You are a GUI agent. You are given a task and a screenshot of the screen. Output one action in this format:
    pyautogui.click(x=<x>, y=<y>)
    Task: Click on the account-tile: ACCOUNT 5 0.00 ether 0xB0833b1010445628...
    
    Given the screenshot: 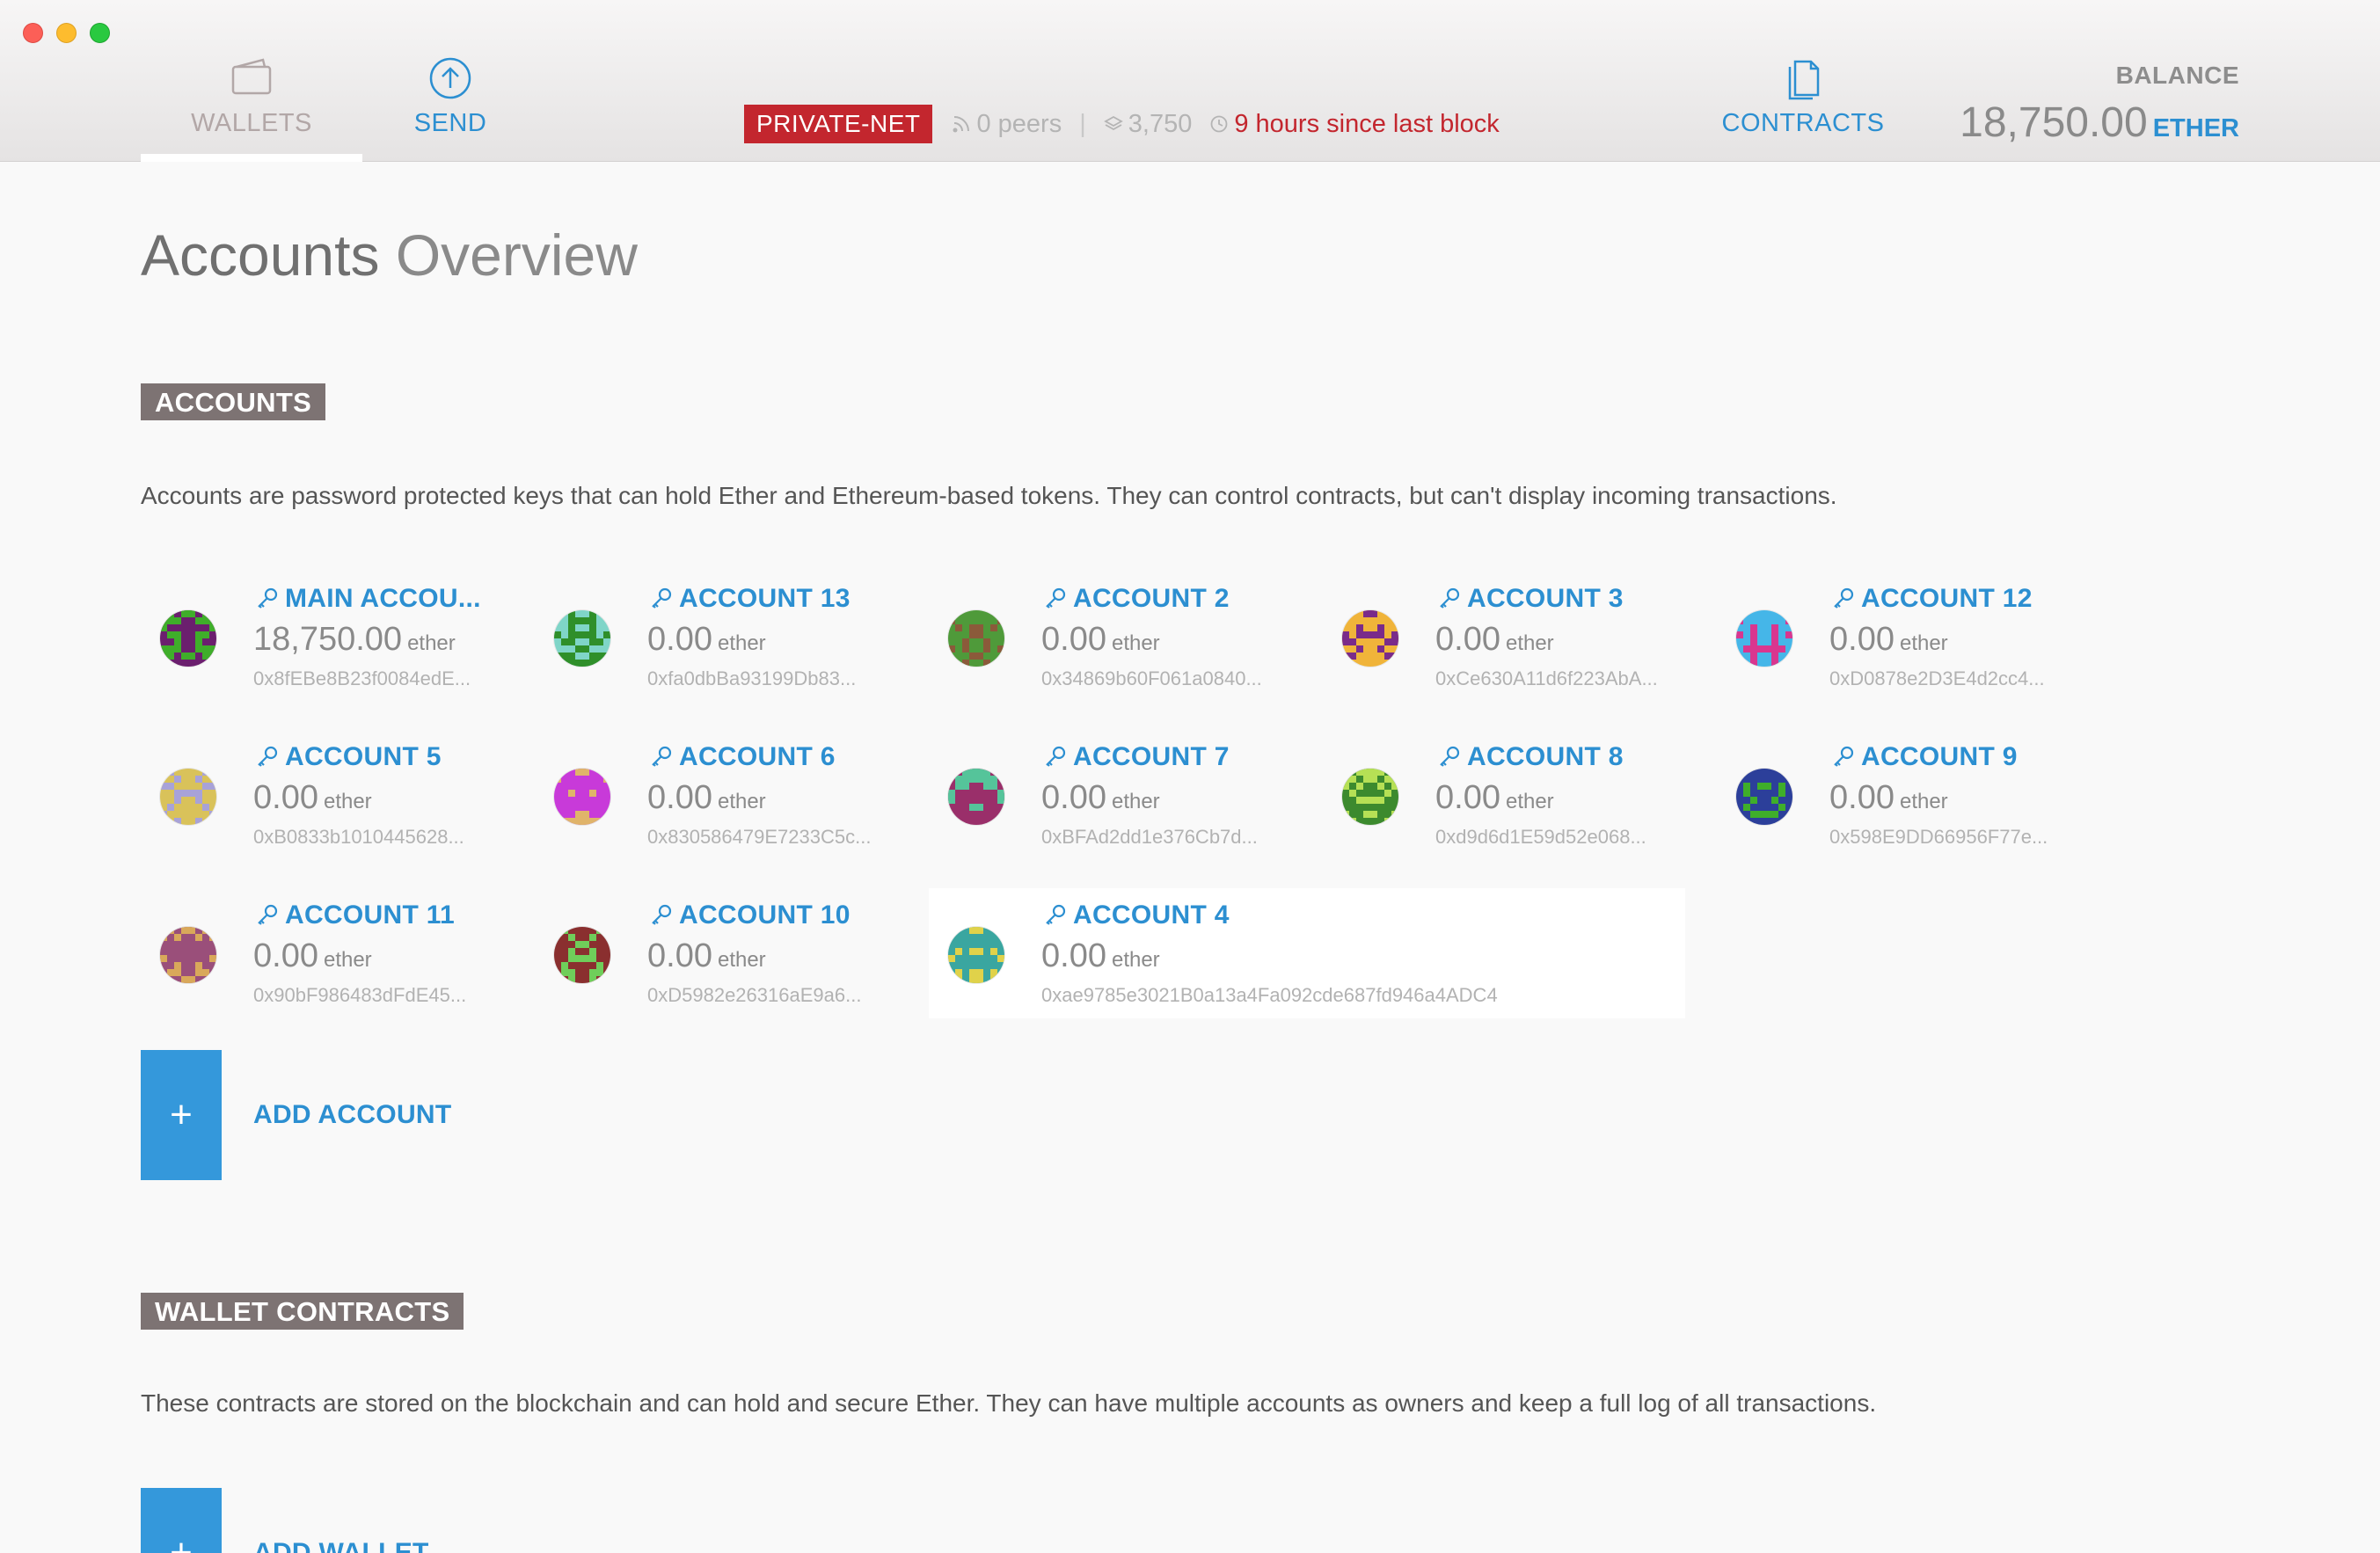 What is the action you would take?
    pyautogui.click(x=338, y=795)
    